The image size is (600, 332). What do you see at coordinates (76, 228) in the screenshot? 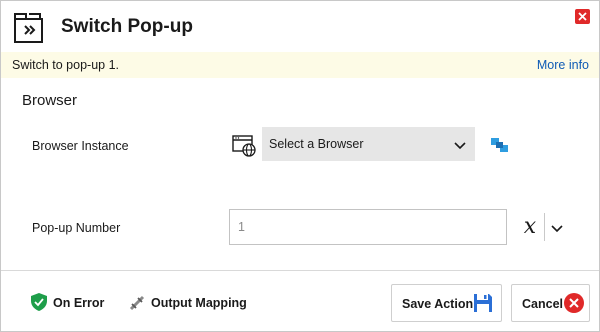
I see `popup-number-label: Pop-up Number` at bounding box center [76, 228].